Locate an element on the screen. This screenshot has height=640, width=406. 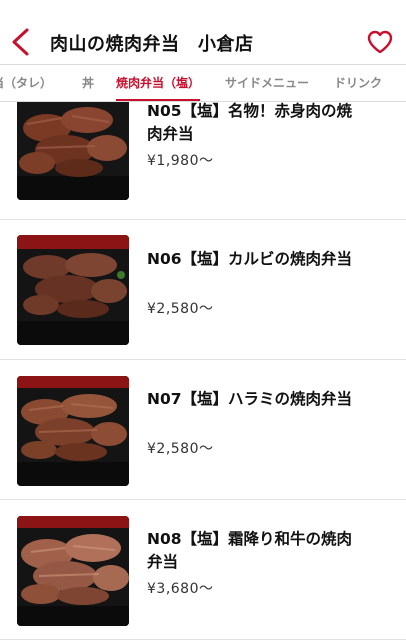
item-title: N07【塩】ハラミの焼肉弁当 is located at coordinates (250, 399).